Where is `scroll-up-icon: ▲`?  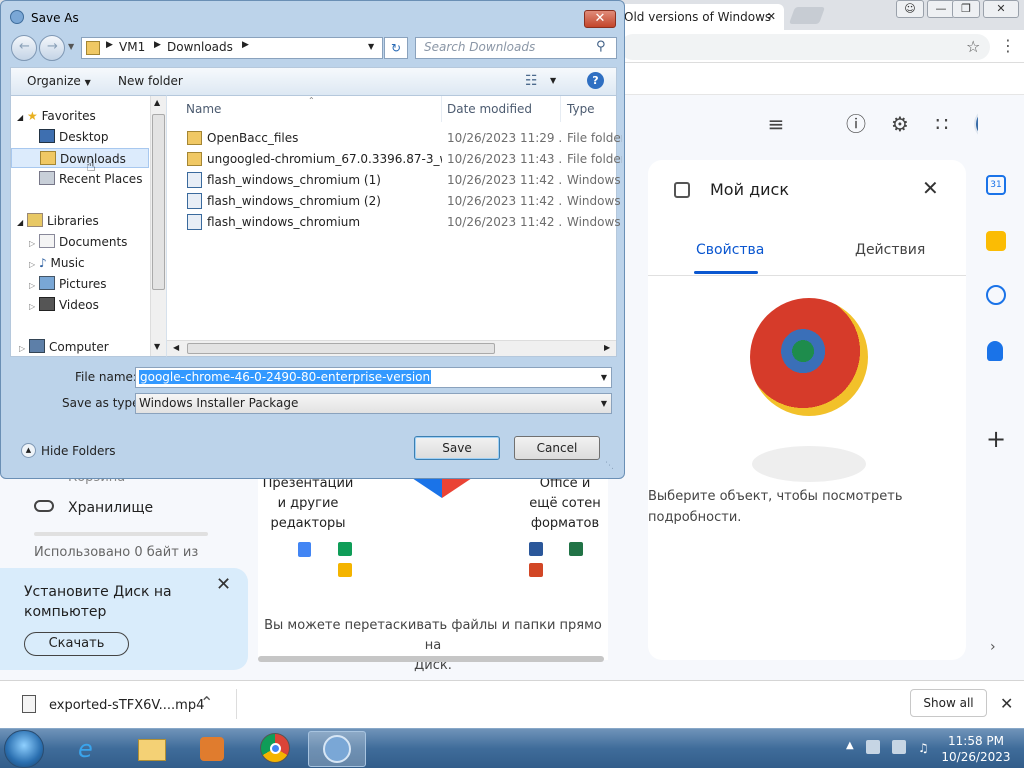 scroll-up-icon: ▲ is located at coordinates (157, 102).